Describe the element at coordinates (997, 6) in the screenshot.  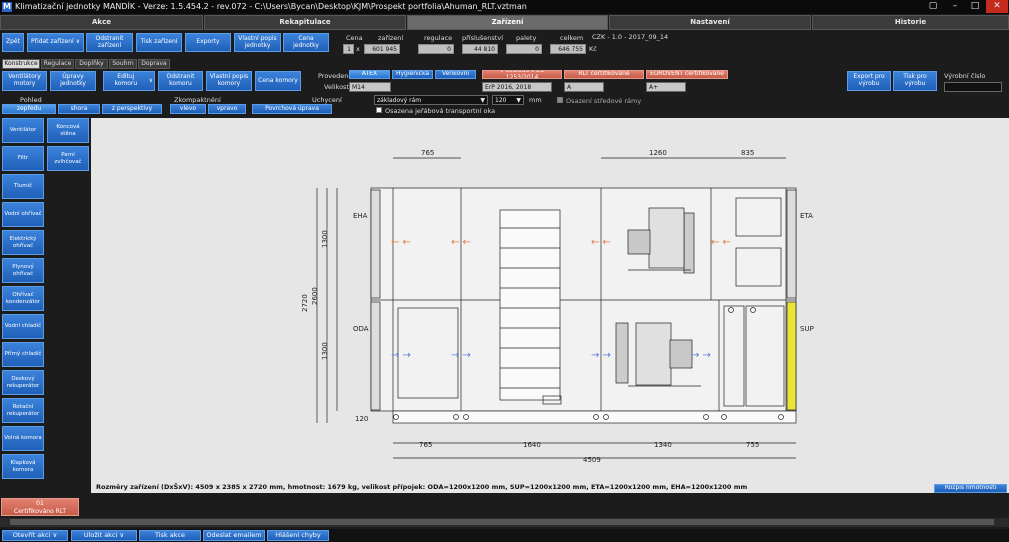
I see `close-icon: ✕` at that location.